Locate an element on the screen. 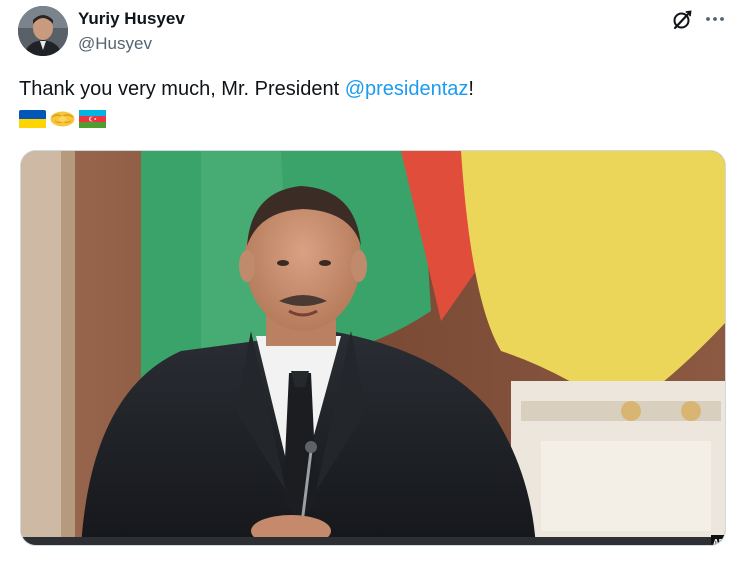 The width and height of the screenshot is (740, 562). handshake-icon is located at coordinates (62, 119).